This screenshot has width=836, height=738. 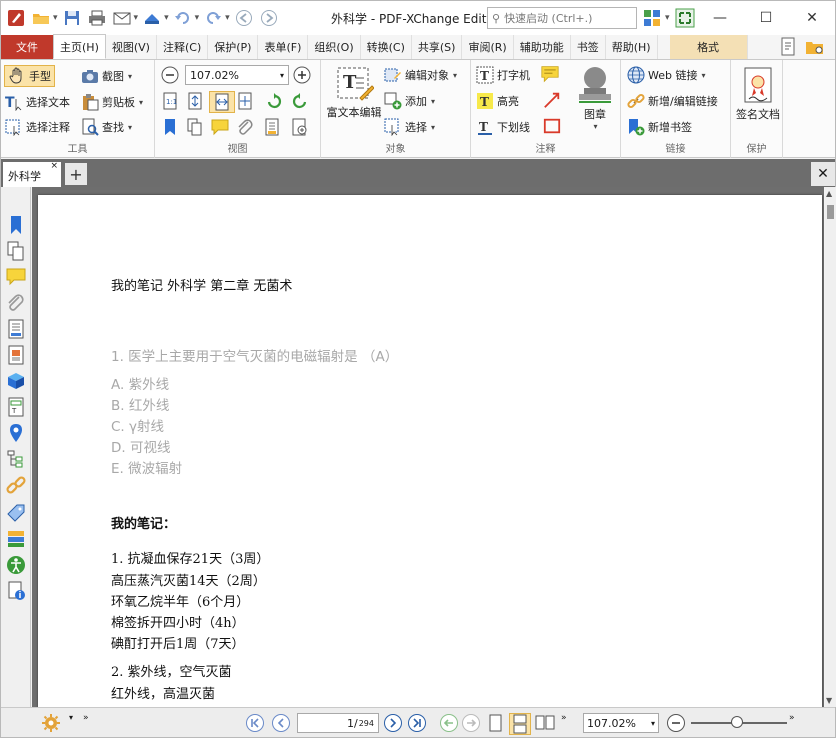 I want to click on tab-accessibility: 辅助功能, so click(x=542, y=47).